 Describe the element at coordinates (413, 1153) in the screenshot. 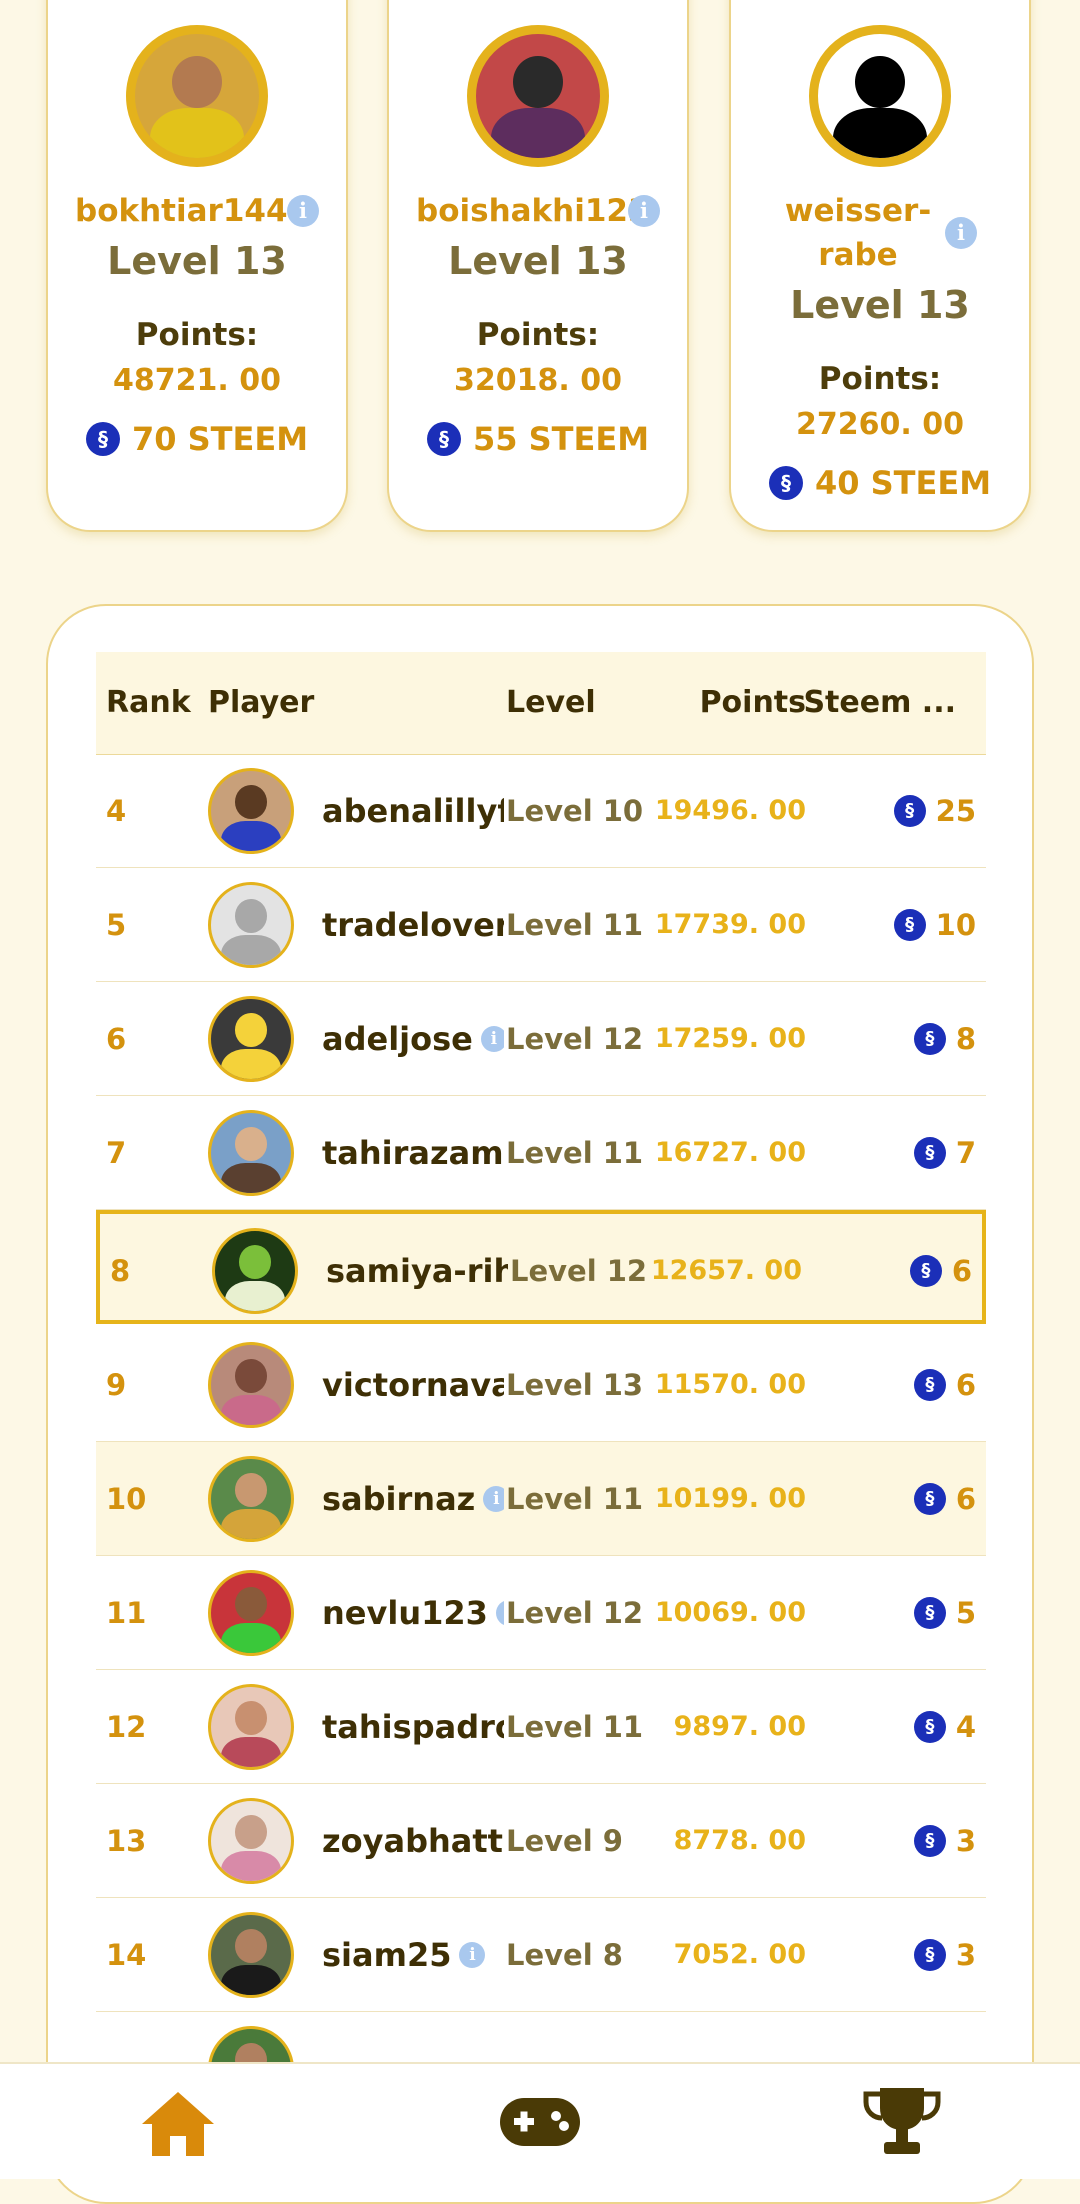

I see `row-username: tahirazam` at that location.